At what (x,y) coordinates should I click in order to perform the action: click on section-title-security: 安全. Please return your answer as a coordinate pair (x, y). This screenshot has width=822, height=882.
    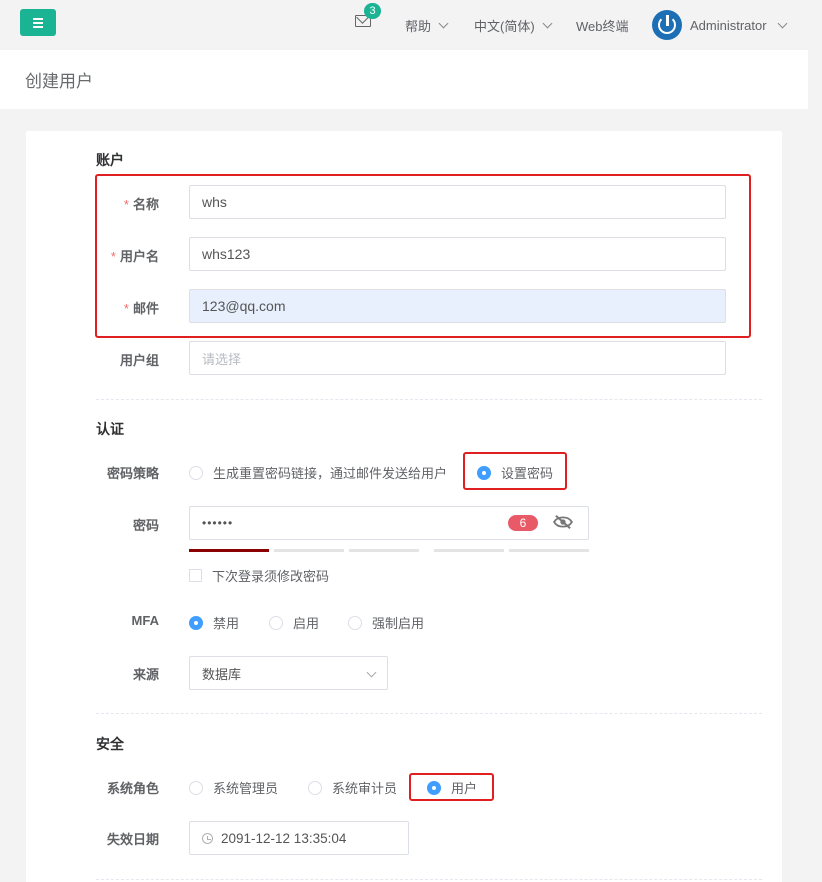
    Looking at the image, I should click on (110, 744).